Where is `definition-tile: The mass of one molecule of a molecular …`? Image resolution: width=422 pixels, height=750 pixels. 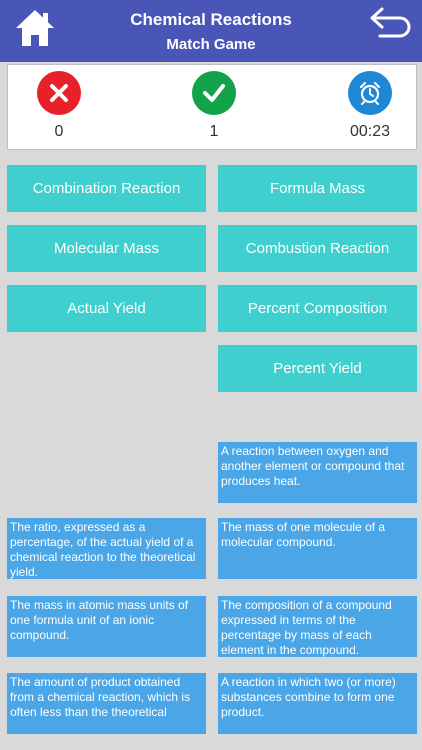 definition-tile: The mass of one molecule of a molecular … is located at coordinates (317, 548).